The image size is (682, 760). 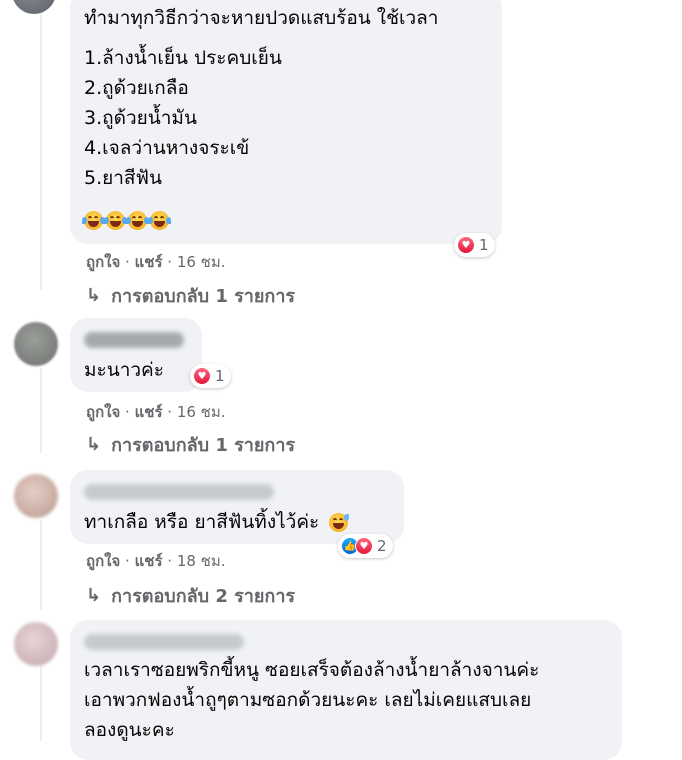 I want to click on comment-text: ทำมาทุกวิธีกว่าจะหายปวดแสบร้อน ใช้เวลา, so click(x=261, y=18).